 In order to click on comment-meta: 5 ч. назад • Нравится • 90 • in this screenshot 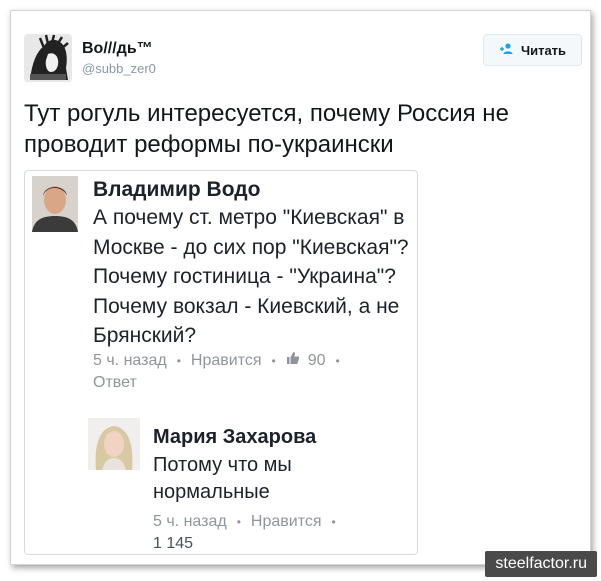, I will do `click(221, 361)`.